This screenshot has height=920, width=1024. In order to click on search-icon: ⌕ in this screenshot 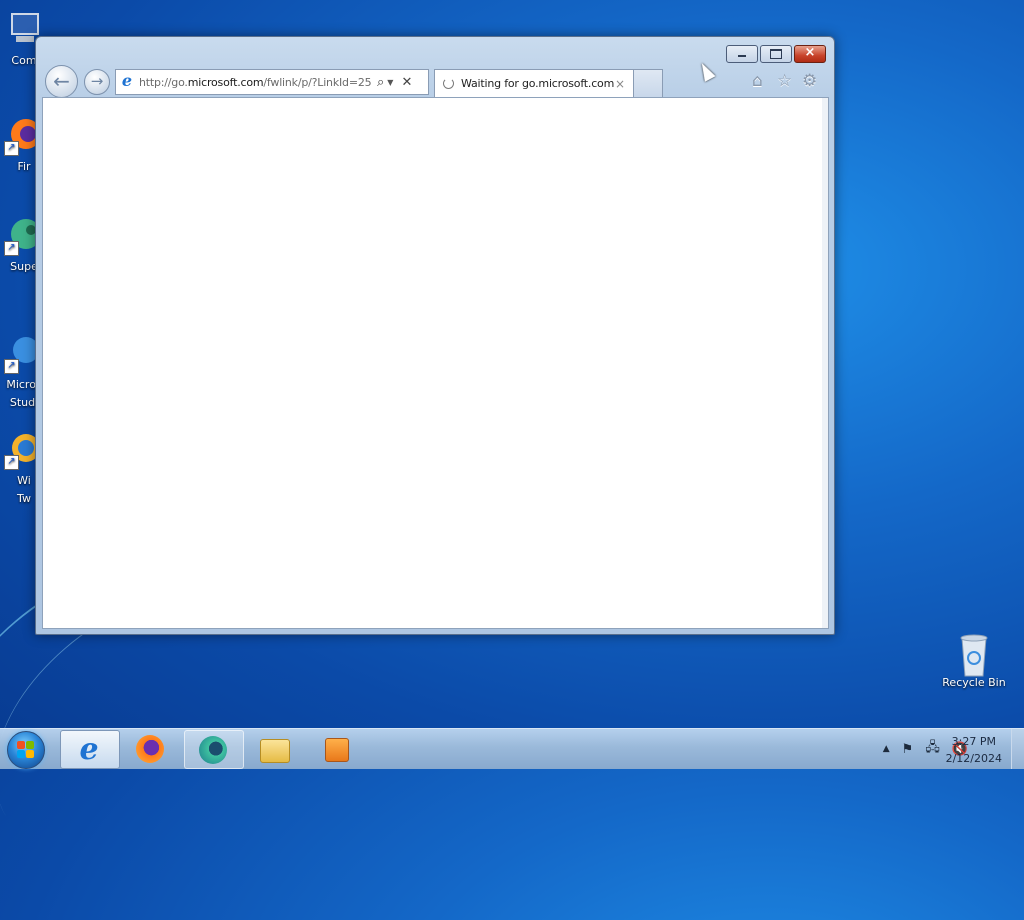, I will do `click(380, 82)`.